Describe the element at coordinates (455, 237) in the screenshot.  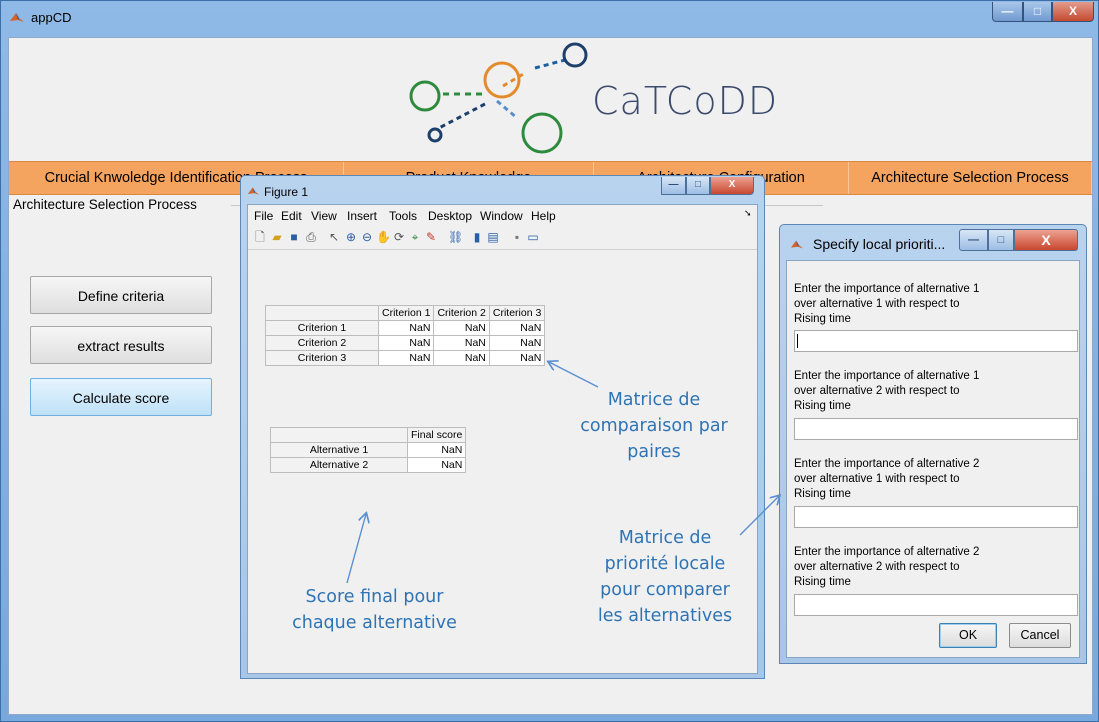
I see `link-icon: ⛓` at that location.